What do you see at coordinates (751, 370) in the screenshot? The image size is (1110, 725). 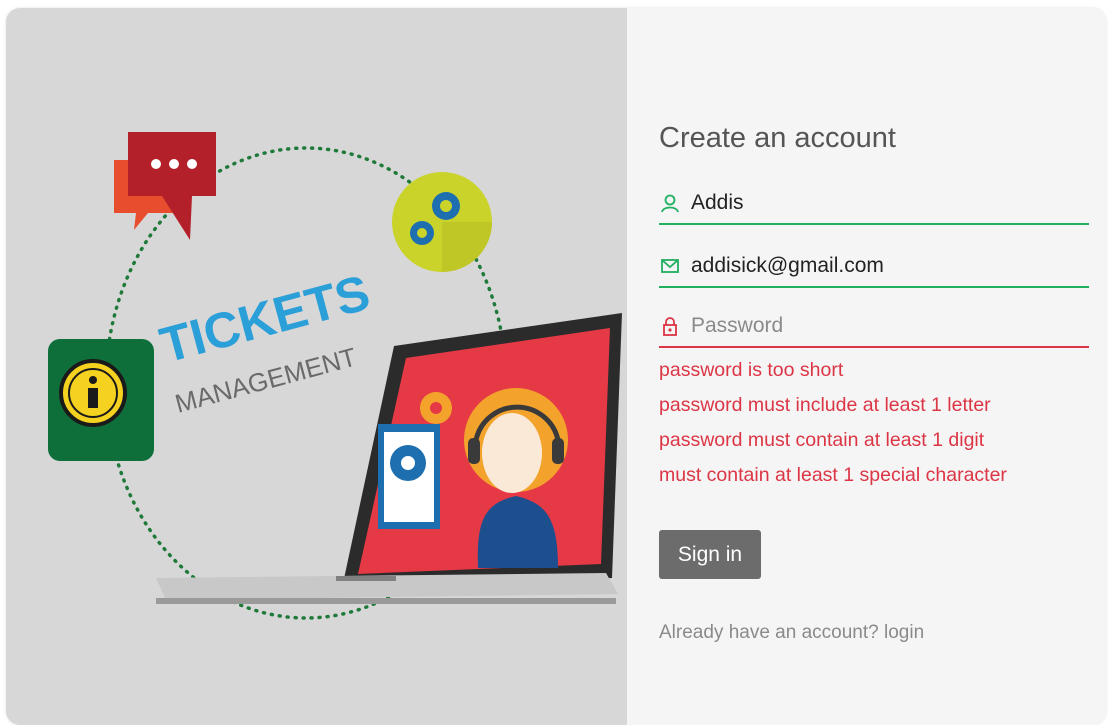 I see `error-too-short: password is too short` at bounding box center [751, 370].